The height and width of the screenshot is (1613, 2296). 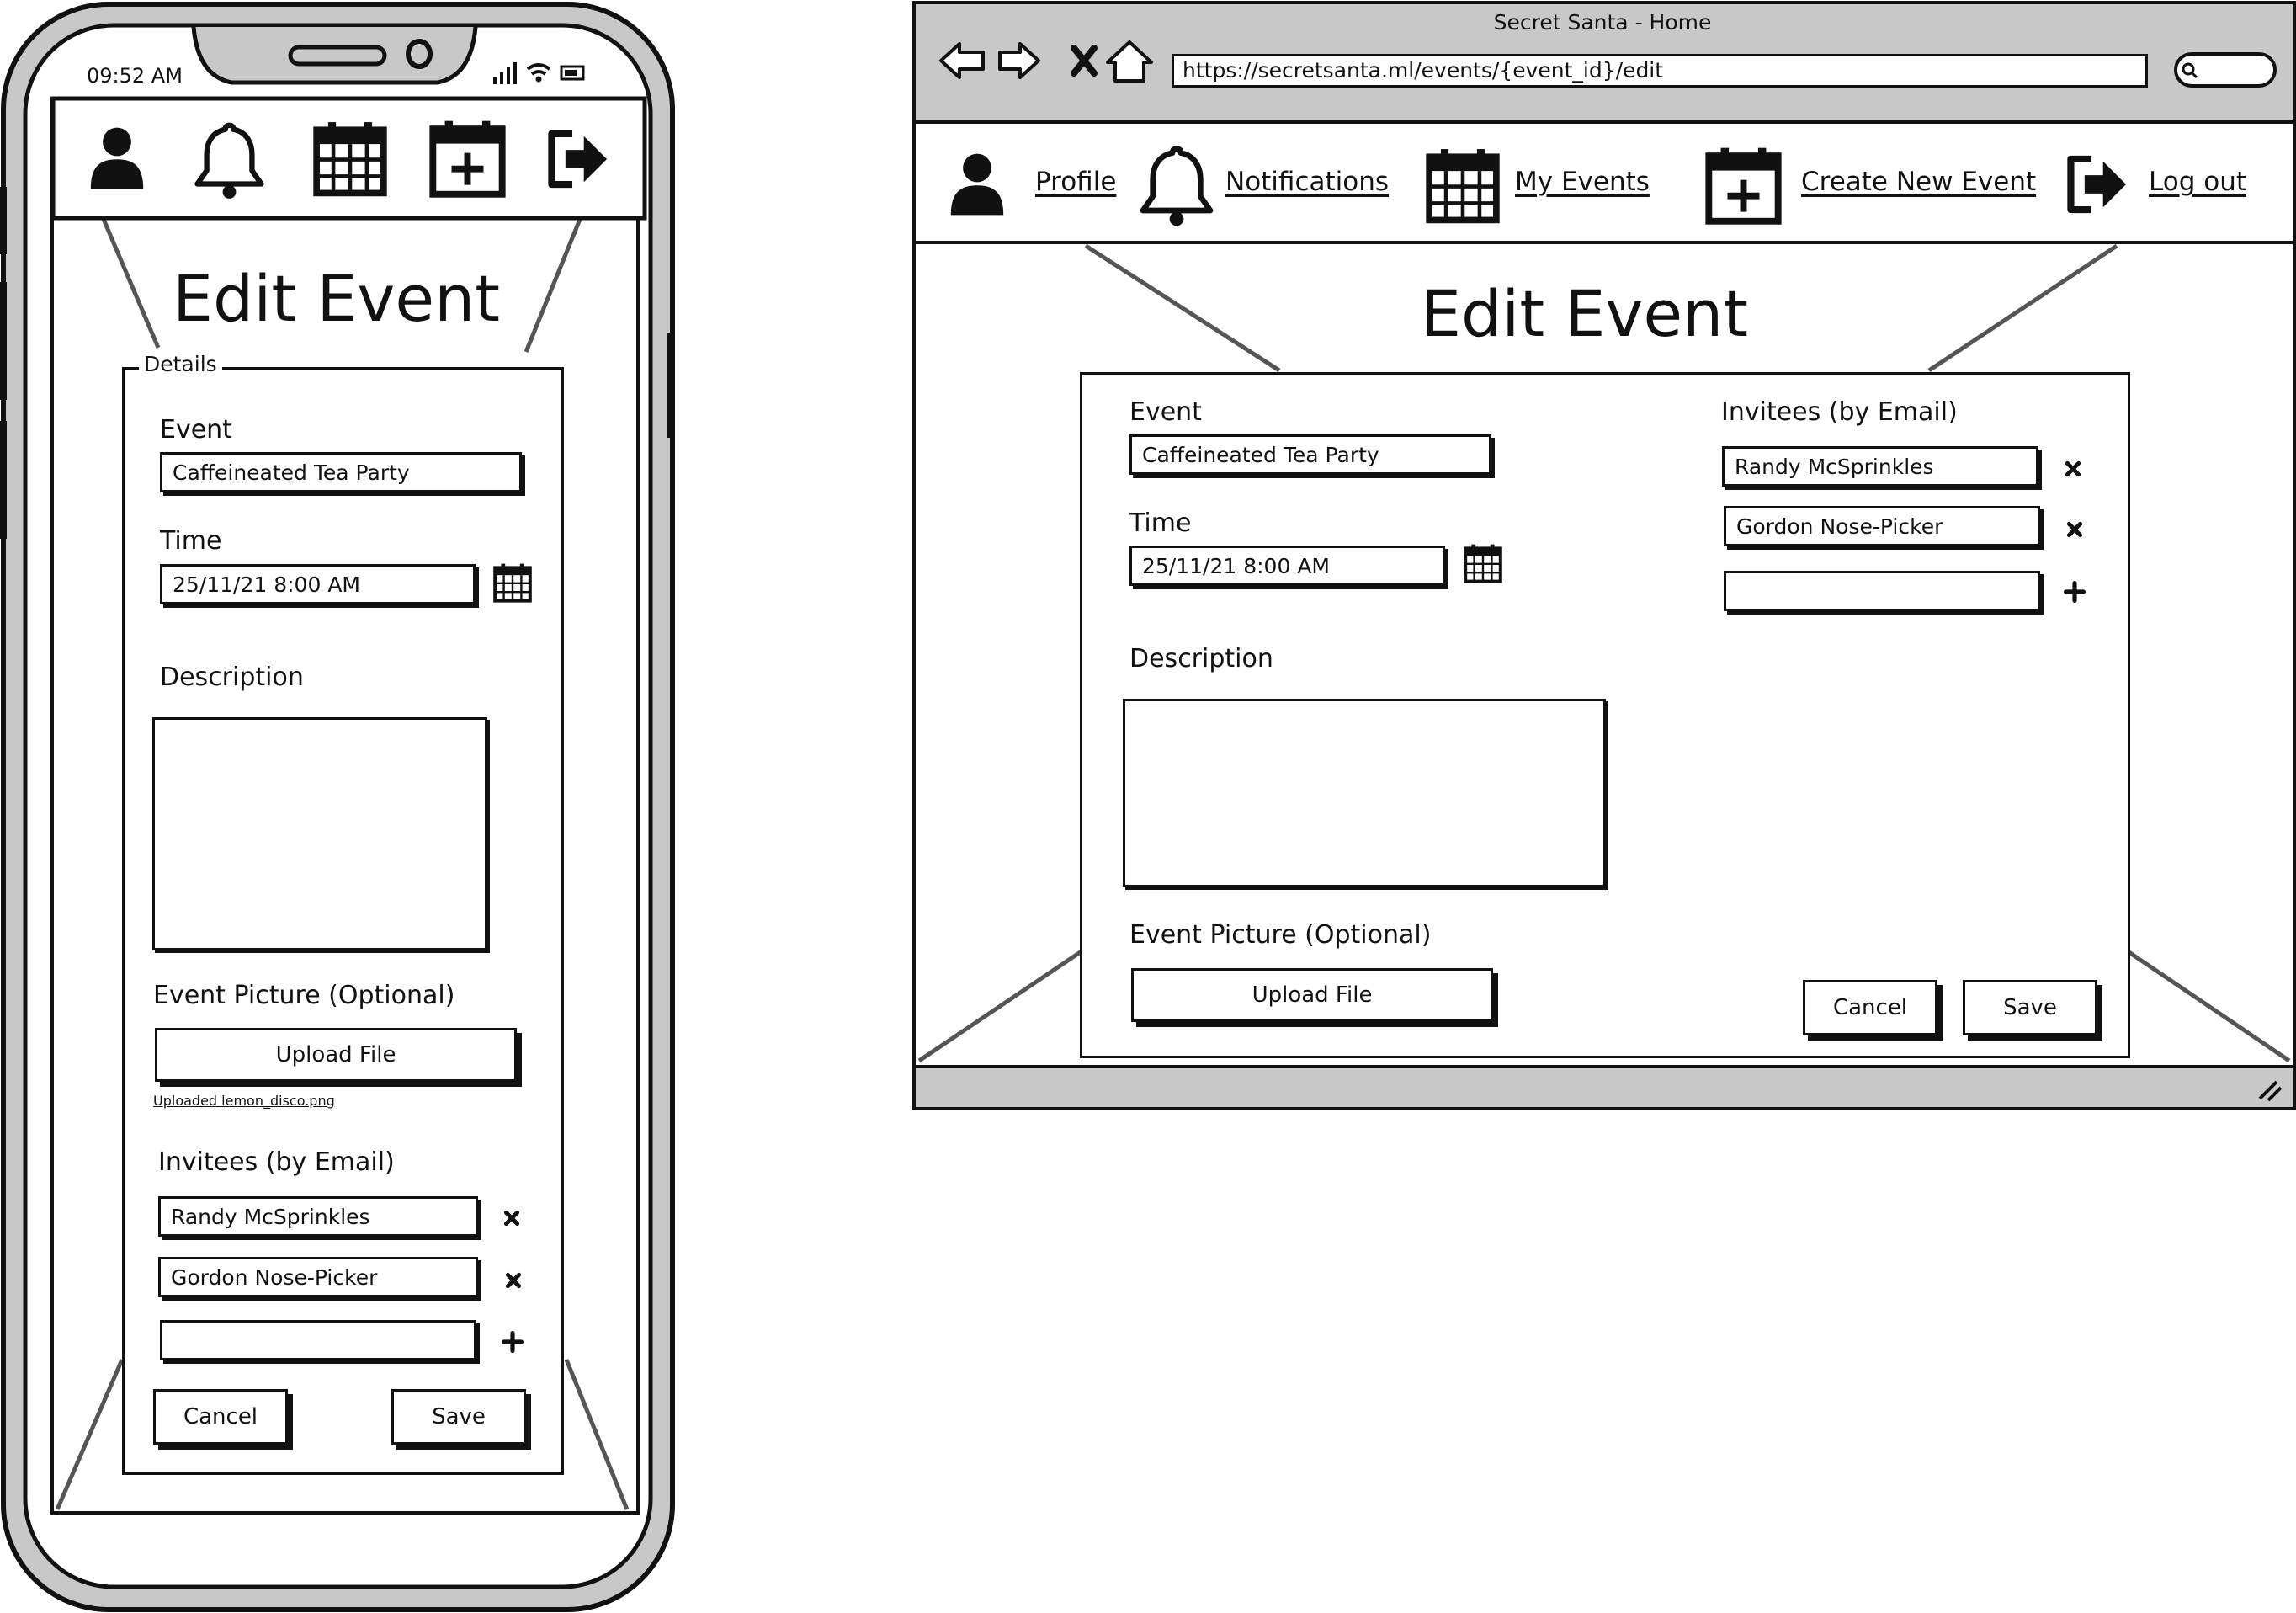 I want to click on nav-log-out: Log out, so click(x=2197, y=182).